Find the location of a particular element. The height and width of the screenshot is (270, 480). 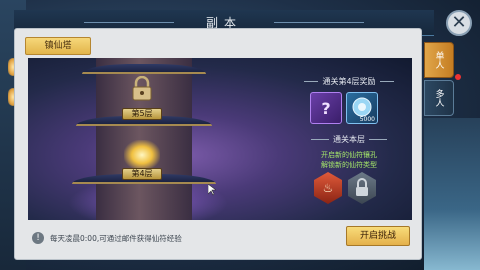

unlock-description: 开启新的仙符镶孔 解锁新的仙符类型 is located at coordinates (349, 160).